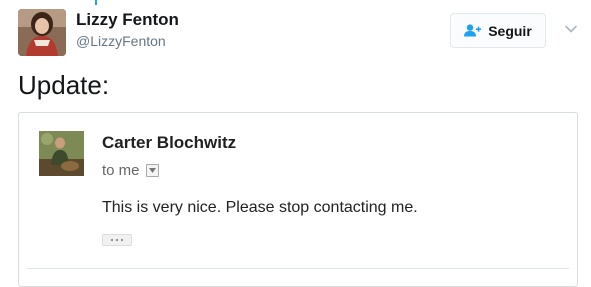 Image resolution: width=591 pixels, height=287 pixels. I want to click on recipient-line: to me, so click(130, 170).